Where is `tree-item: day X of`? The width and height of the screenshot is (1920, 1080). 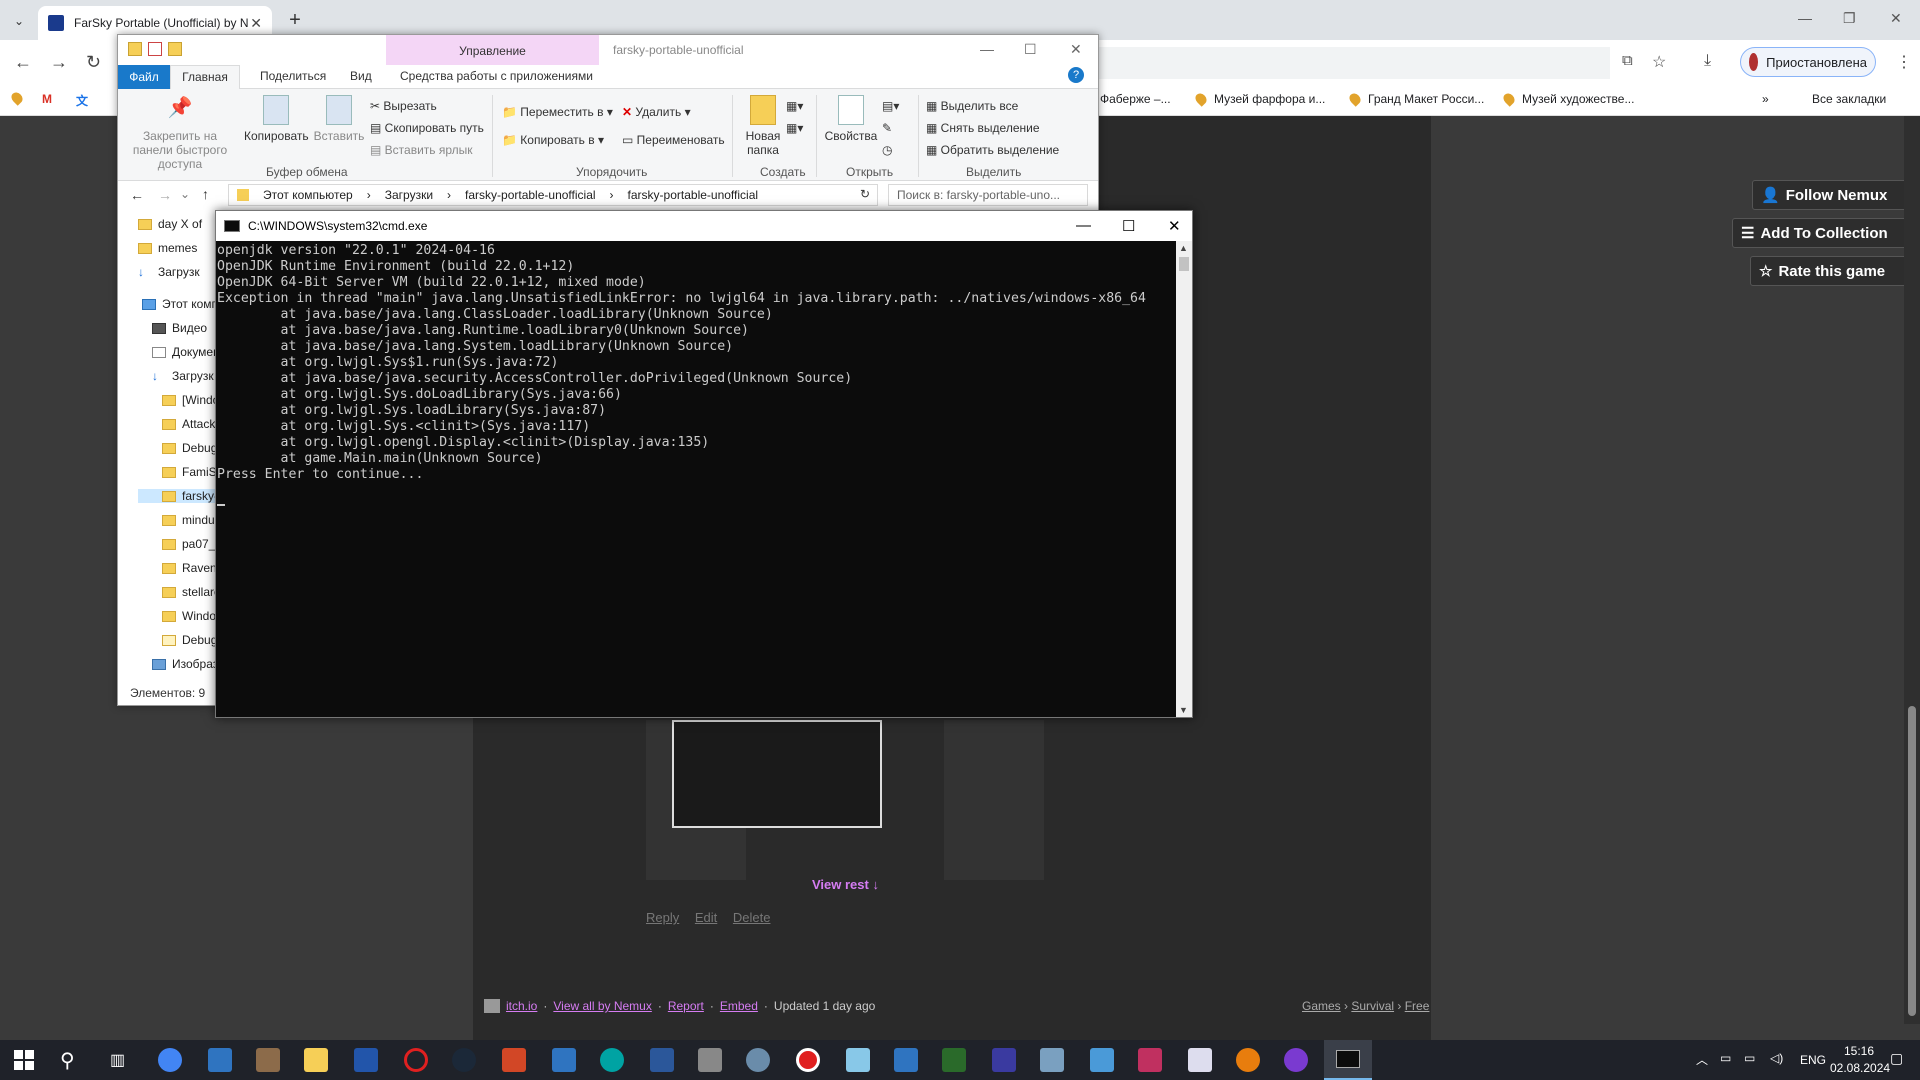
tree-item: day X of is located at coordinates (178, 224).